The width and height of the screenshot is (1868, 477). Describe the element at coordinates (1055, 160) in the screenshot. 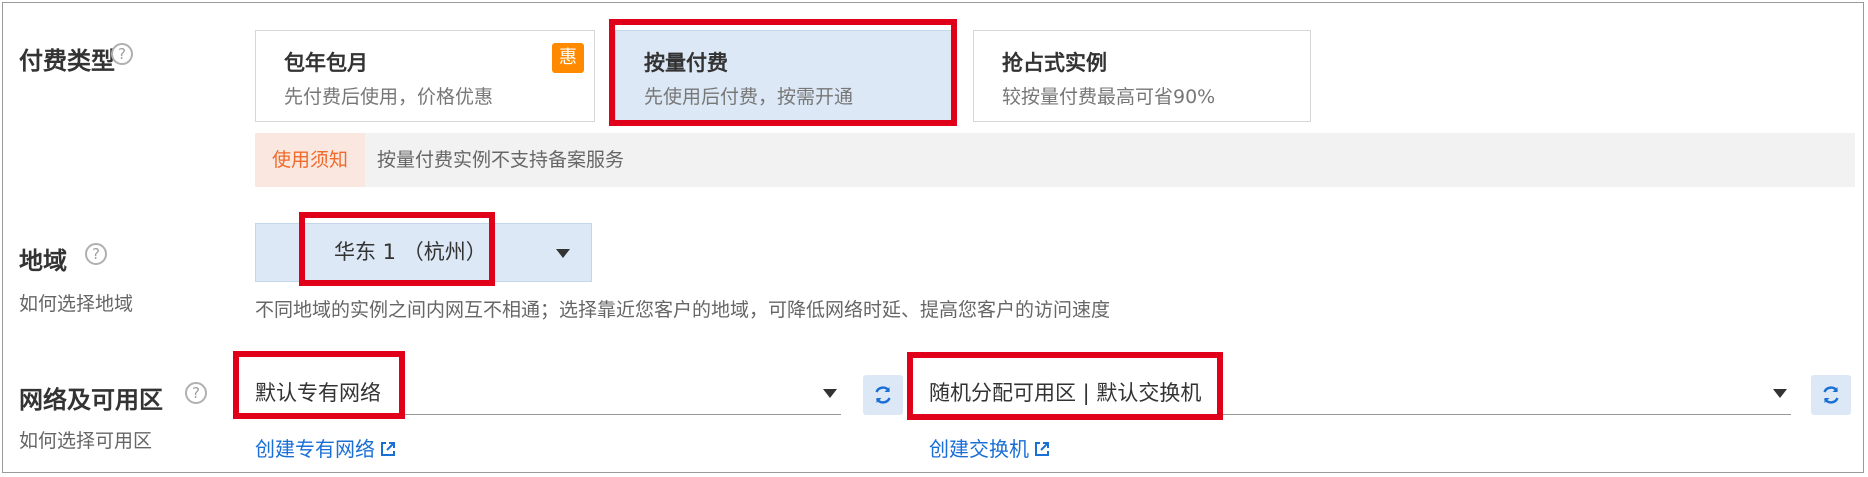

I see `usage-notice: 使用须知 按量付费实例不支持备案服务` at that location.